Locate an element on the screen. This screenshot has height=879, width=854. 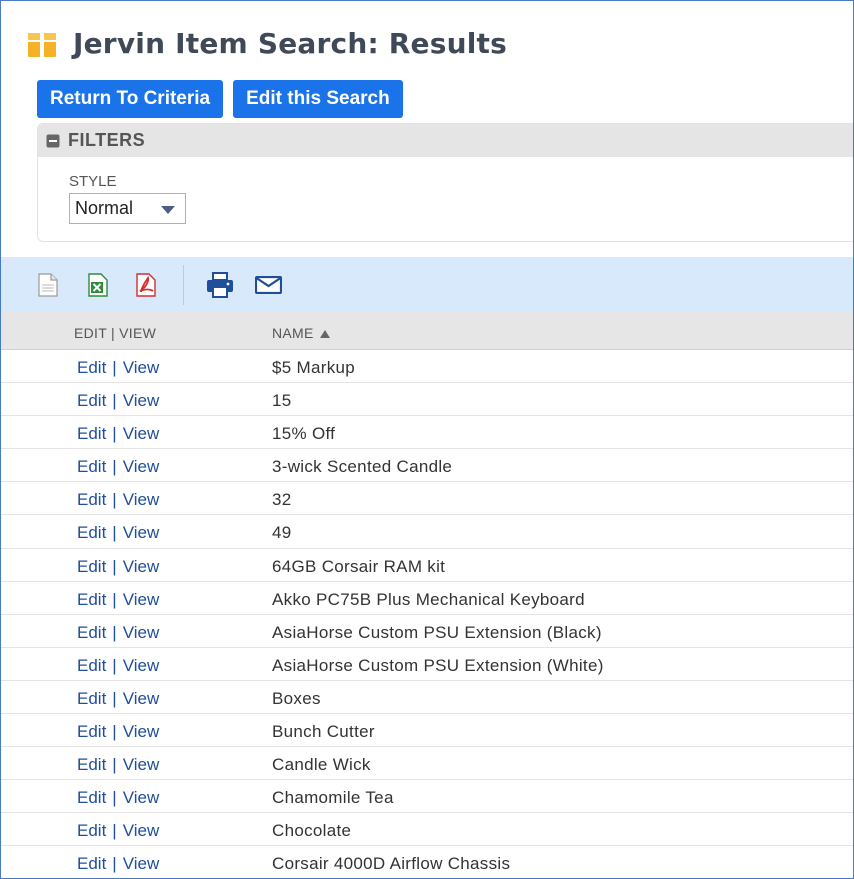
filters-panel: FILTERS STYLE Normal is located at coordinates (445, 182).